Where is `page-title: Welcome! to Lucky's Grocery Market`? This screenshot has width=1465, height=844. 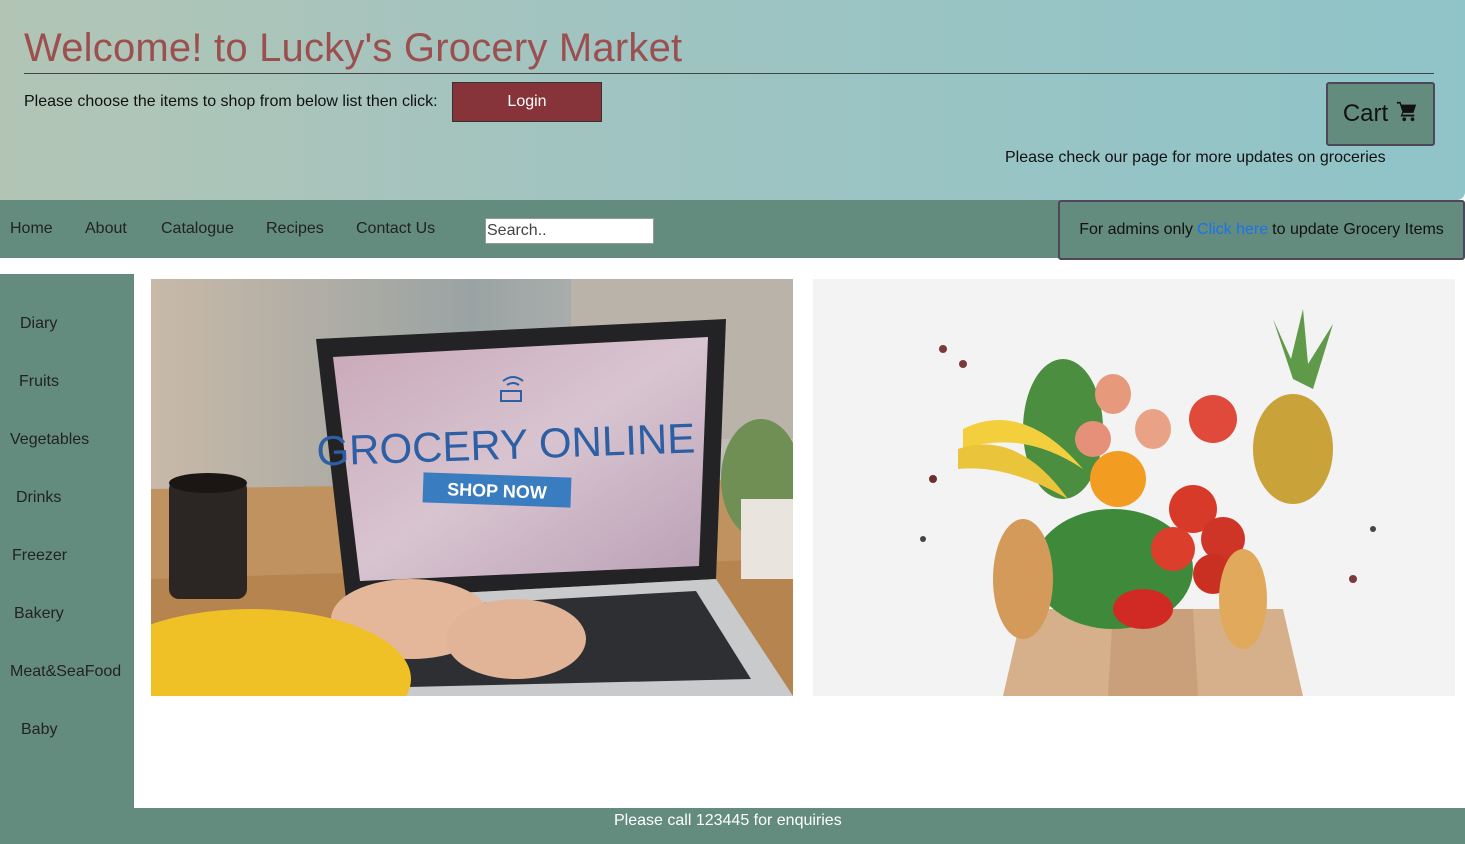 page-title: Welcome! to Lucky's Grocery Market is located at coordinates (353, 48).